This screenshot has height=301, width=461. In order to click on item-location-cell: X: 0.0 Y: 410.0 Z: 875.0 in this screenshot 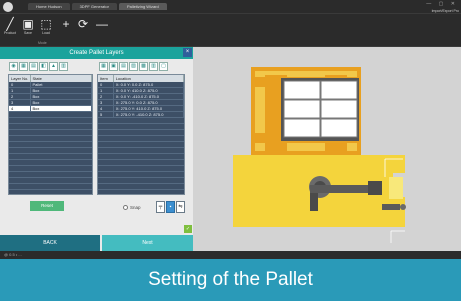, I will do `click(149, 90)`.